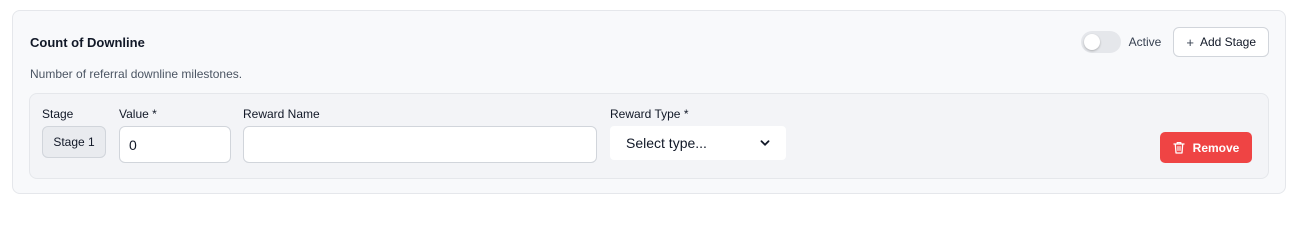 This screenshot has height=240, width=1298. What do you see at coordinates (765, 143) in the screenshot?
I see `chevron-down-icon` at bounding box center [765, 143].